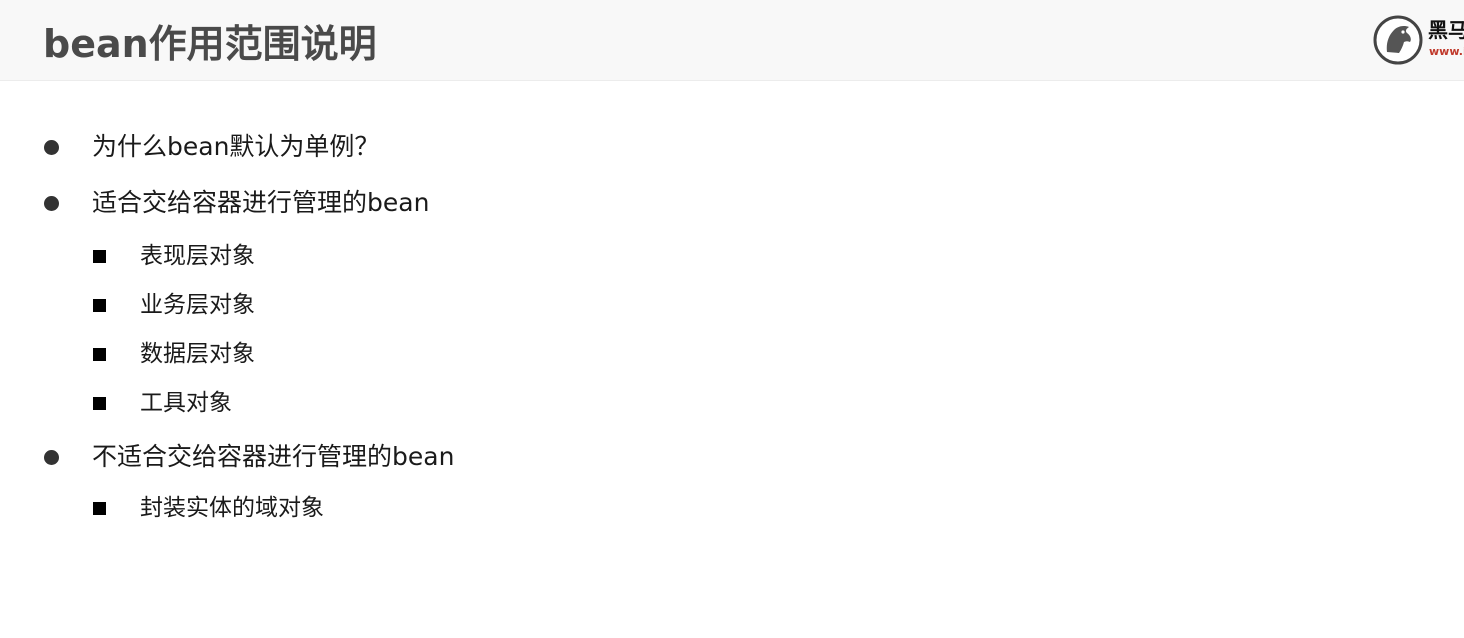 The height and width of the screenshot is (638, 1464). What do you see at coordinates (210, 44) in the screenshot?
I see `slide-title: bean作用范围说明` at bounding box center [210, 44].